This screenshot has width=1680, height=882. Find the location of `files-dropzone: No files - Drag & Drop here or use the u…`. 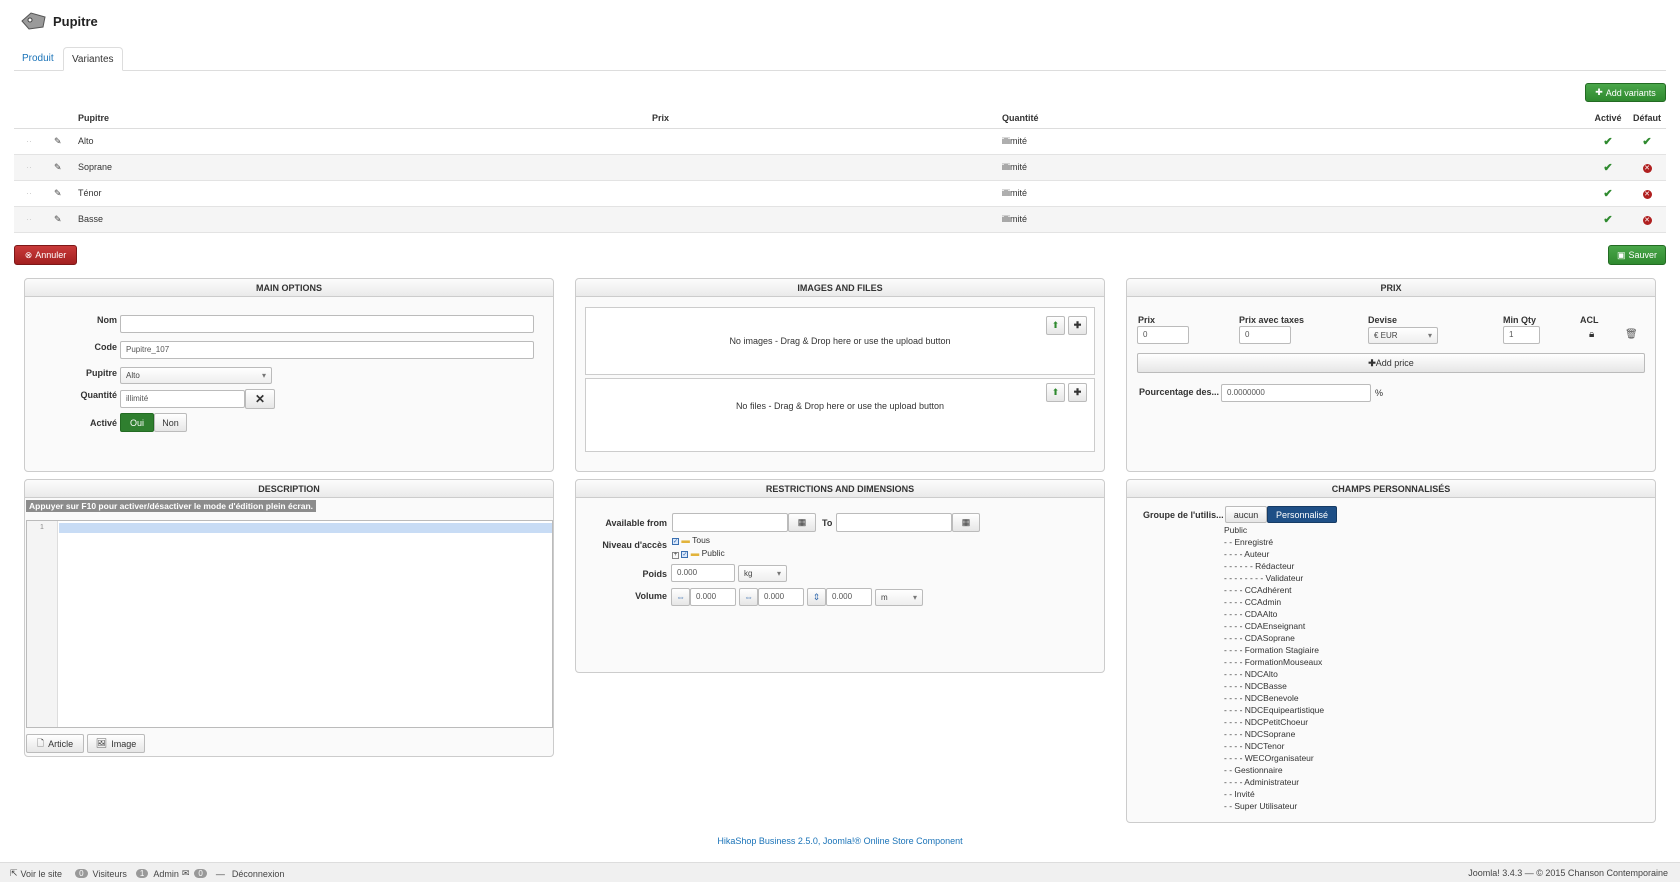

files-dropzone: No files - Drag & Drop here or use the u… is located at coordinates (840, 415).